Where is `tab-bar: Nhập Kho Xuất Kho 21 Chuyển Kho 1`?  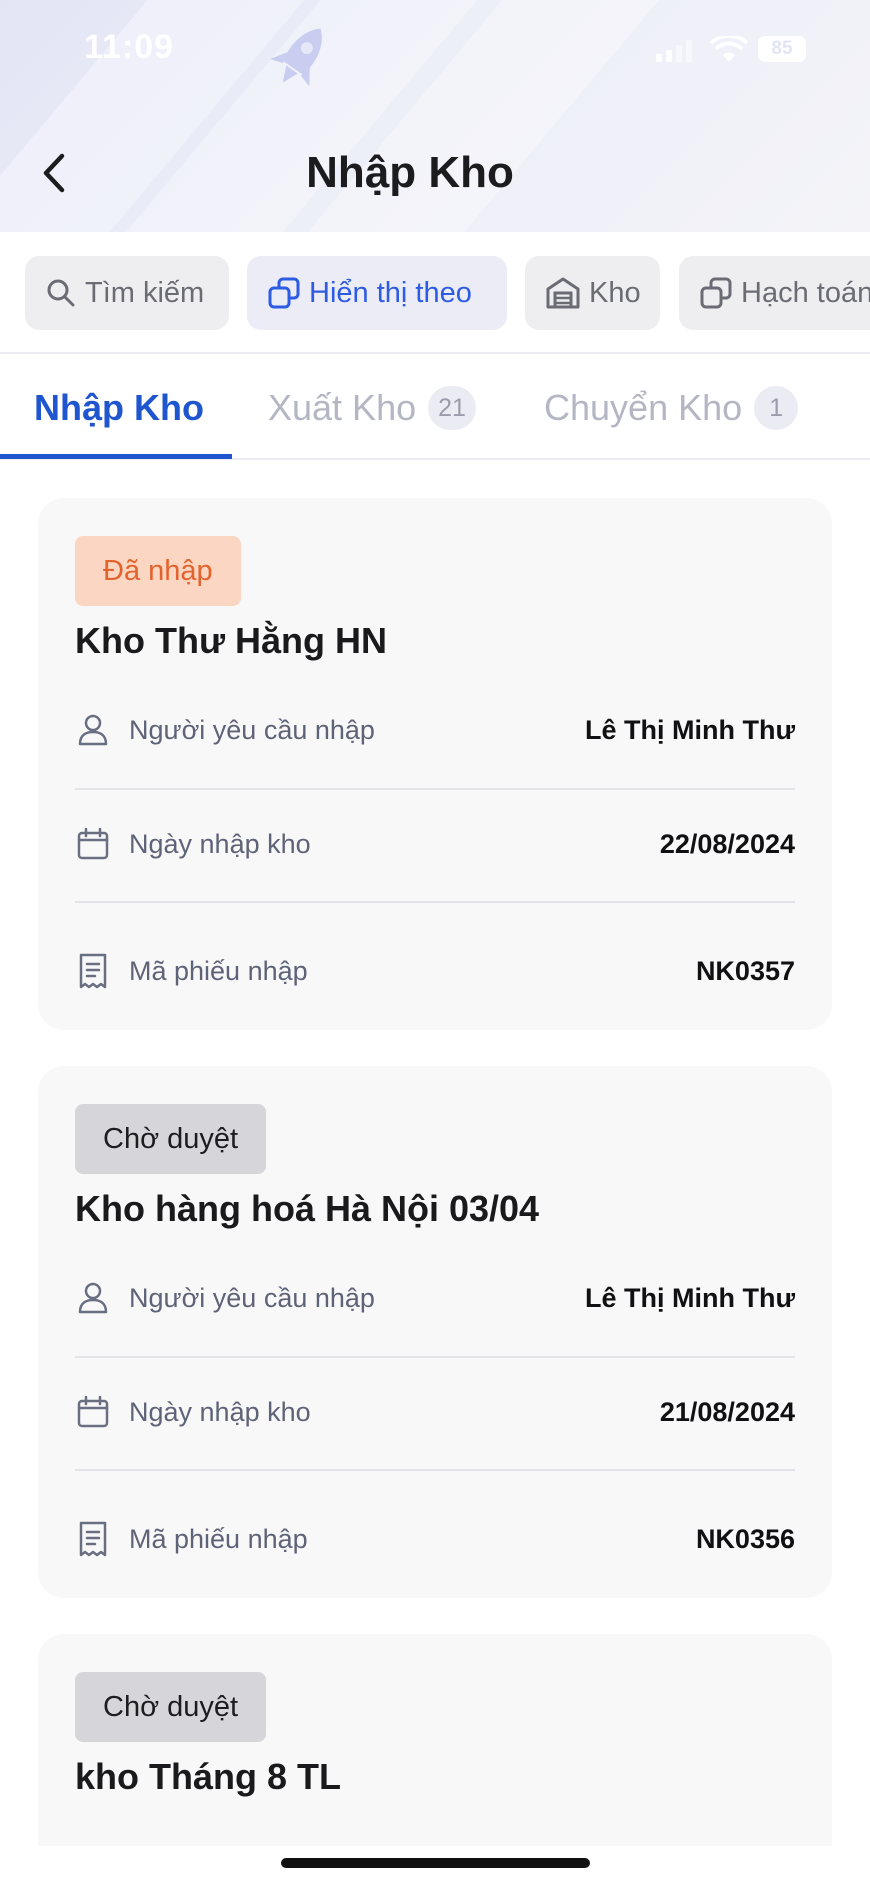
tab-bar: Nhập Kho Xuất Kho 21 Chuyển Kho 1 is located at coordinates (435, 408).